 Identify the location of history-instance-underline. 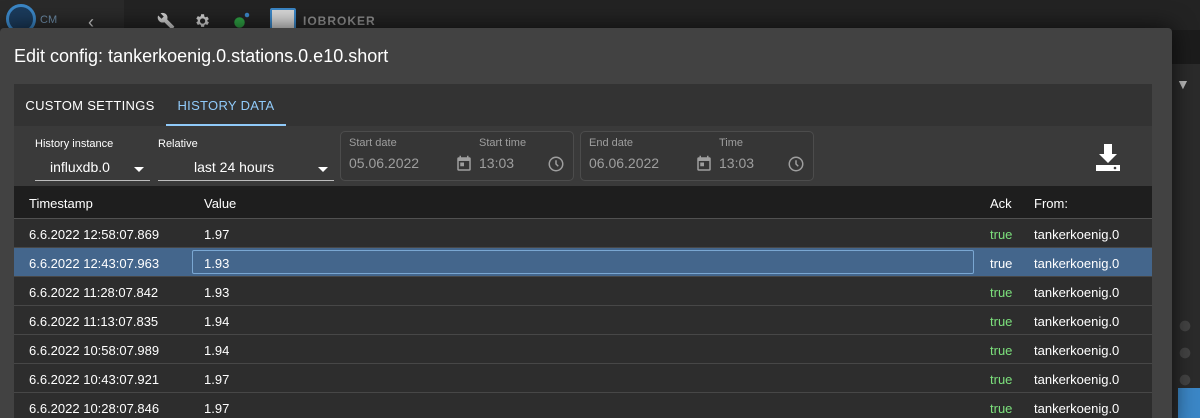
(92, 180).